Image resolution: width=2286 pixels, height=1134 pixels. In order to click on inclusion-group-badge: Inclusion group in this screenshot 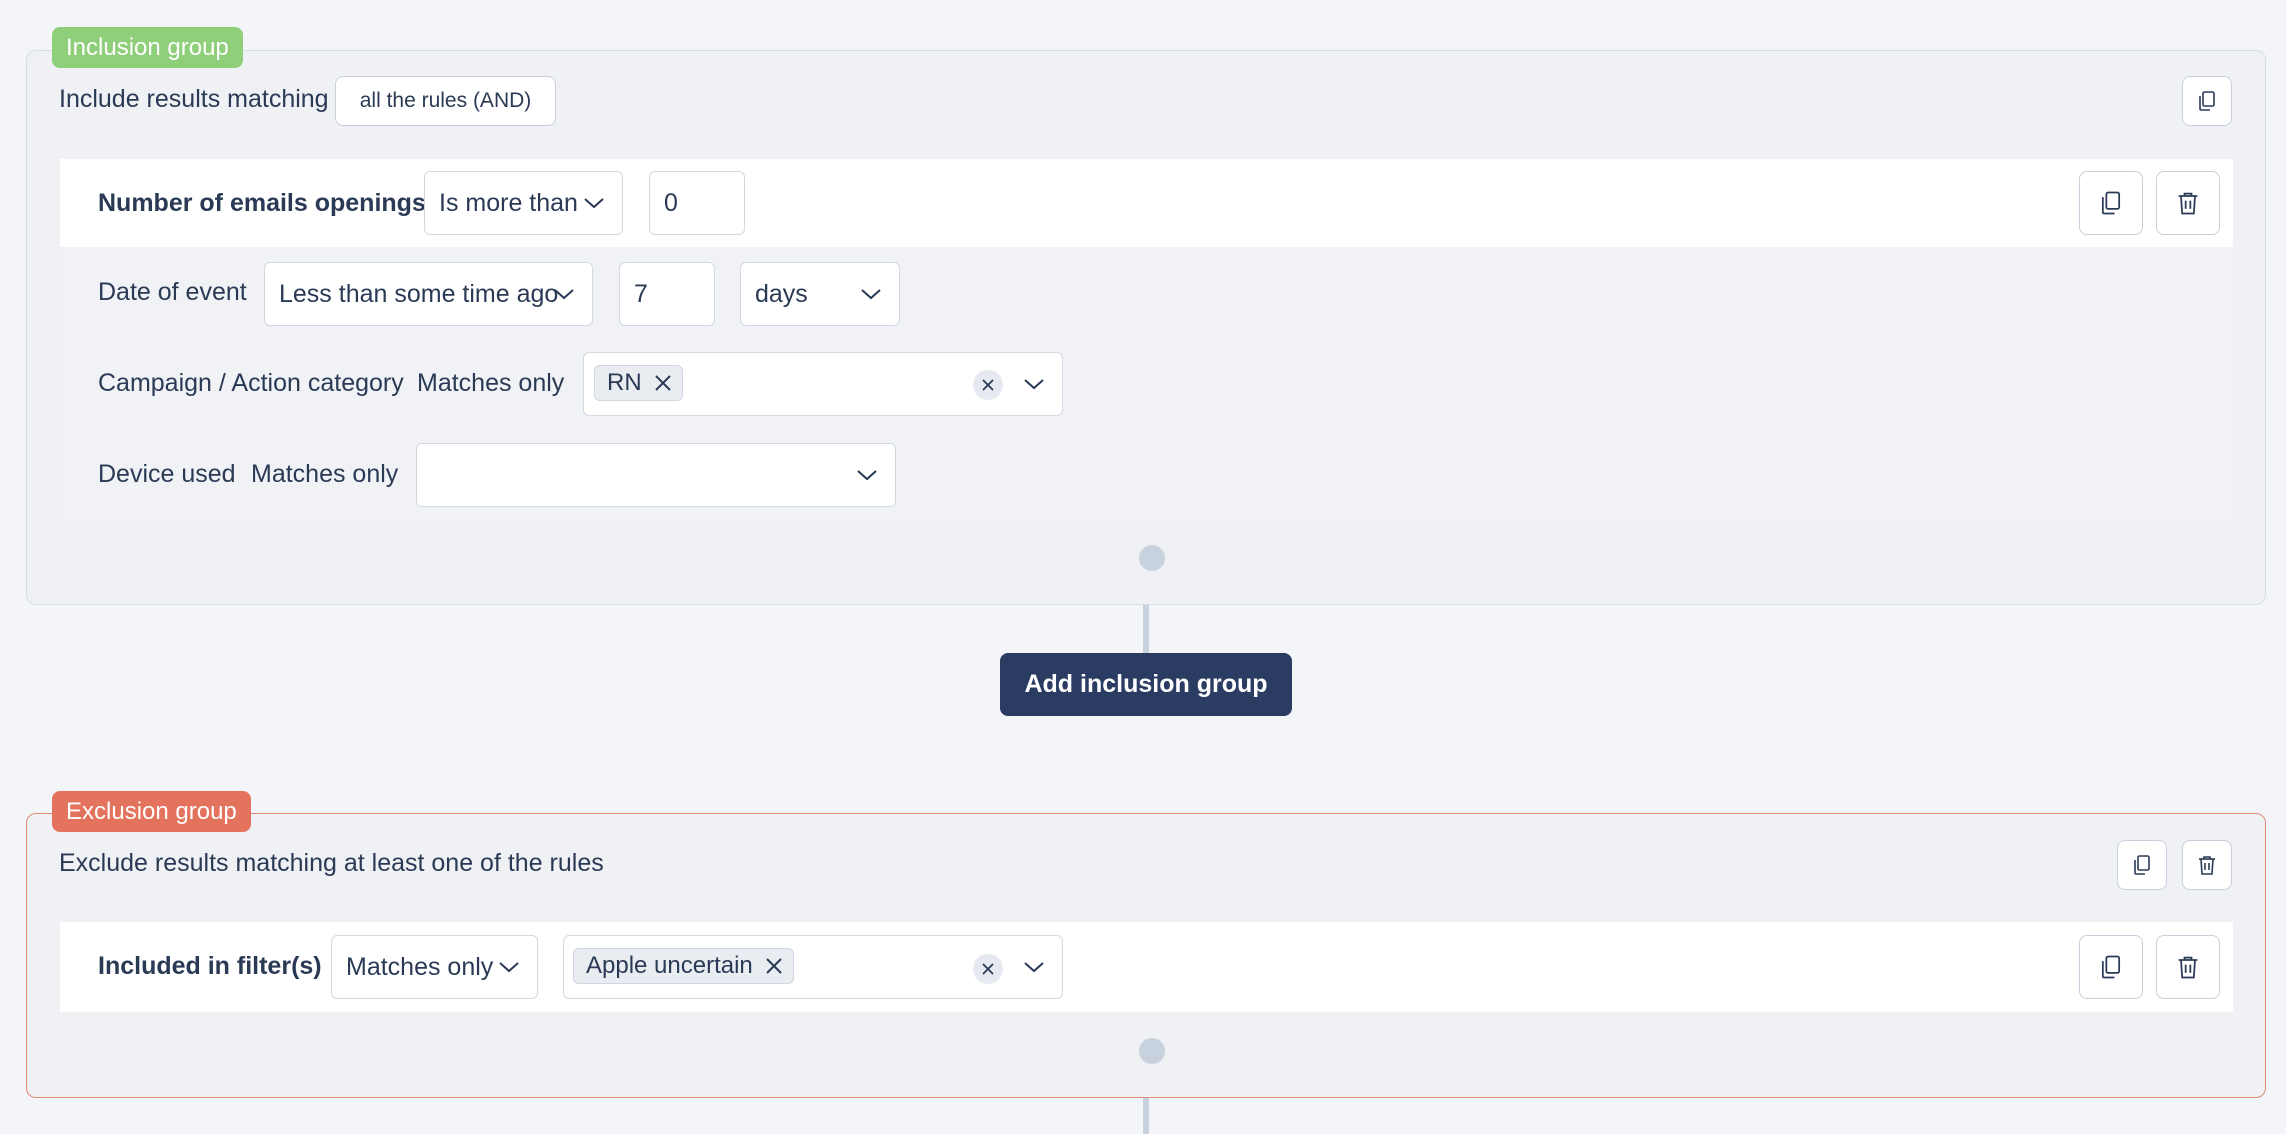, I will do `click(147, 47)`.